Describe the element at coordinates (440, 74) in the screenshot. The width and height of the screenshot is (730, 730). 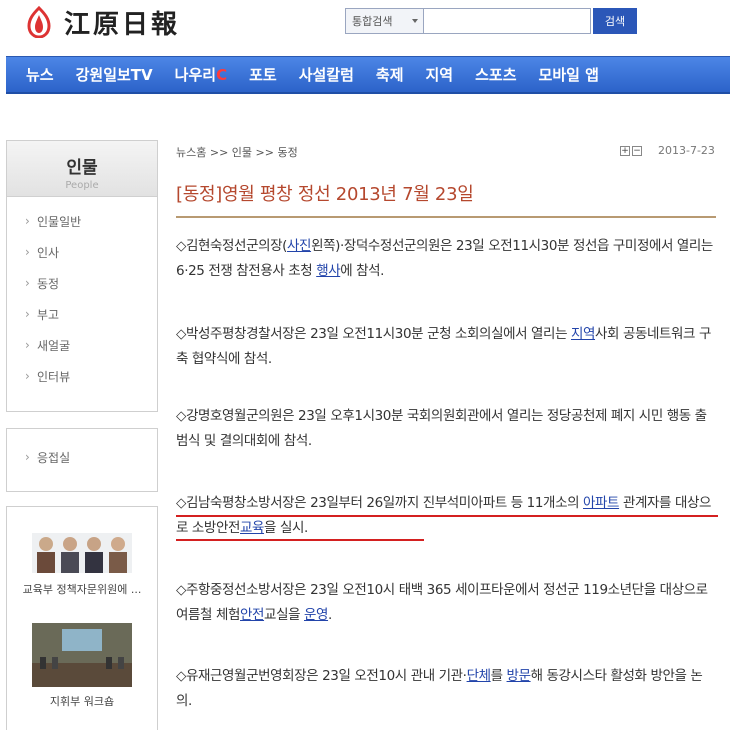
I see `nav-item-region: 지역` at that location.